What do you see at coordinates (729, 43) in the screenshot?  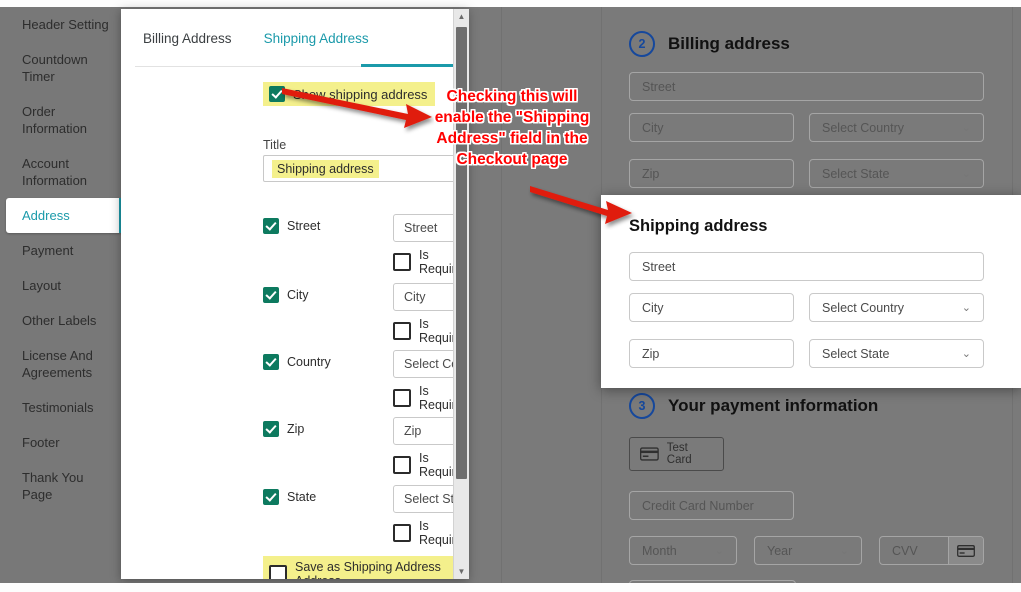 I see `billing-address-title: Billing address` at bounding box center [729, 43].